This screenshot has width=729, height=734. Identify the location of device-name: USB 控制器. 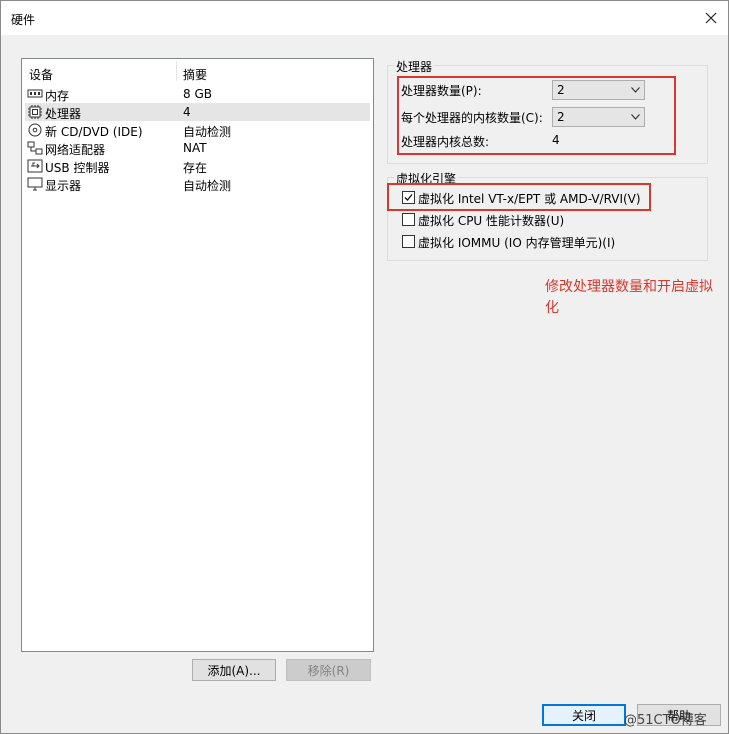
(77, 168).